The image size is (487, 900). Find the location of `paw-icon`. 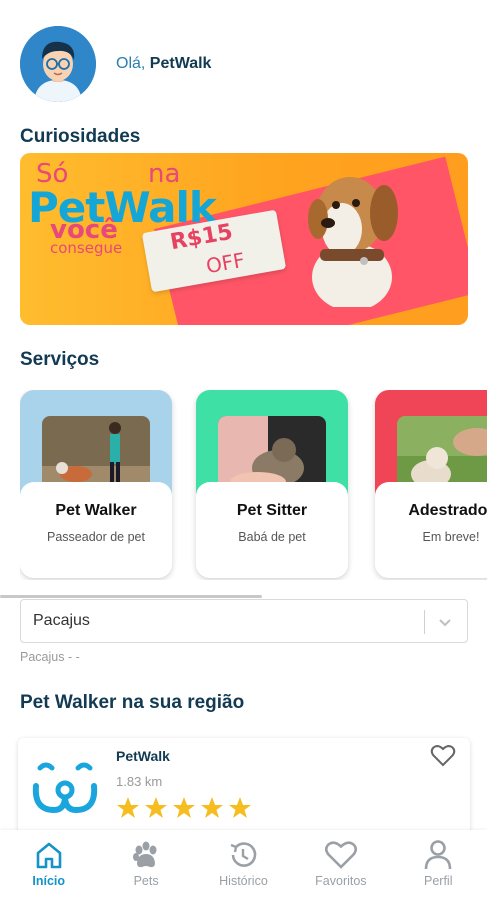

paw-icon is located at coordinates (146, 855).